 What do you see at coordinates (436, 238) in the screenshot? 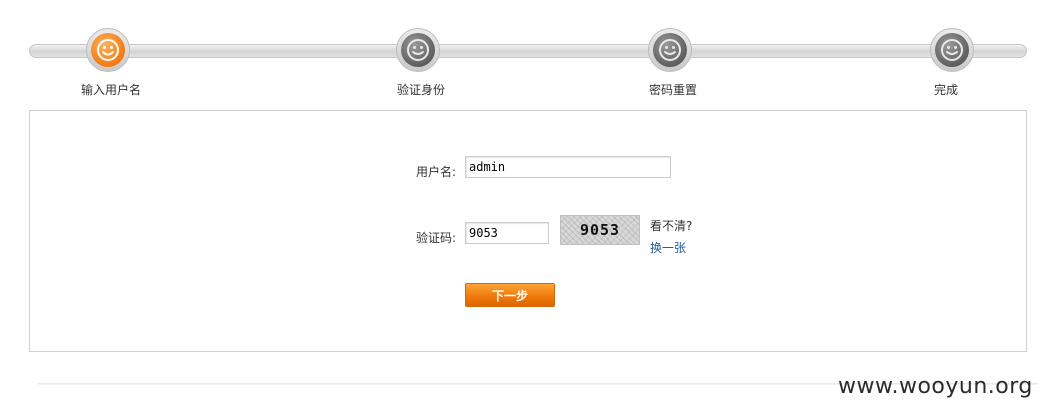
I see `captcha-label: 验证码:` at bounding box center [436, 238].